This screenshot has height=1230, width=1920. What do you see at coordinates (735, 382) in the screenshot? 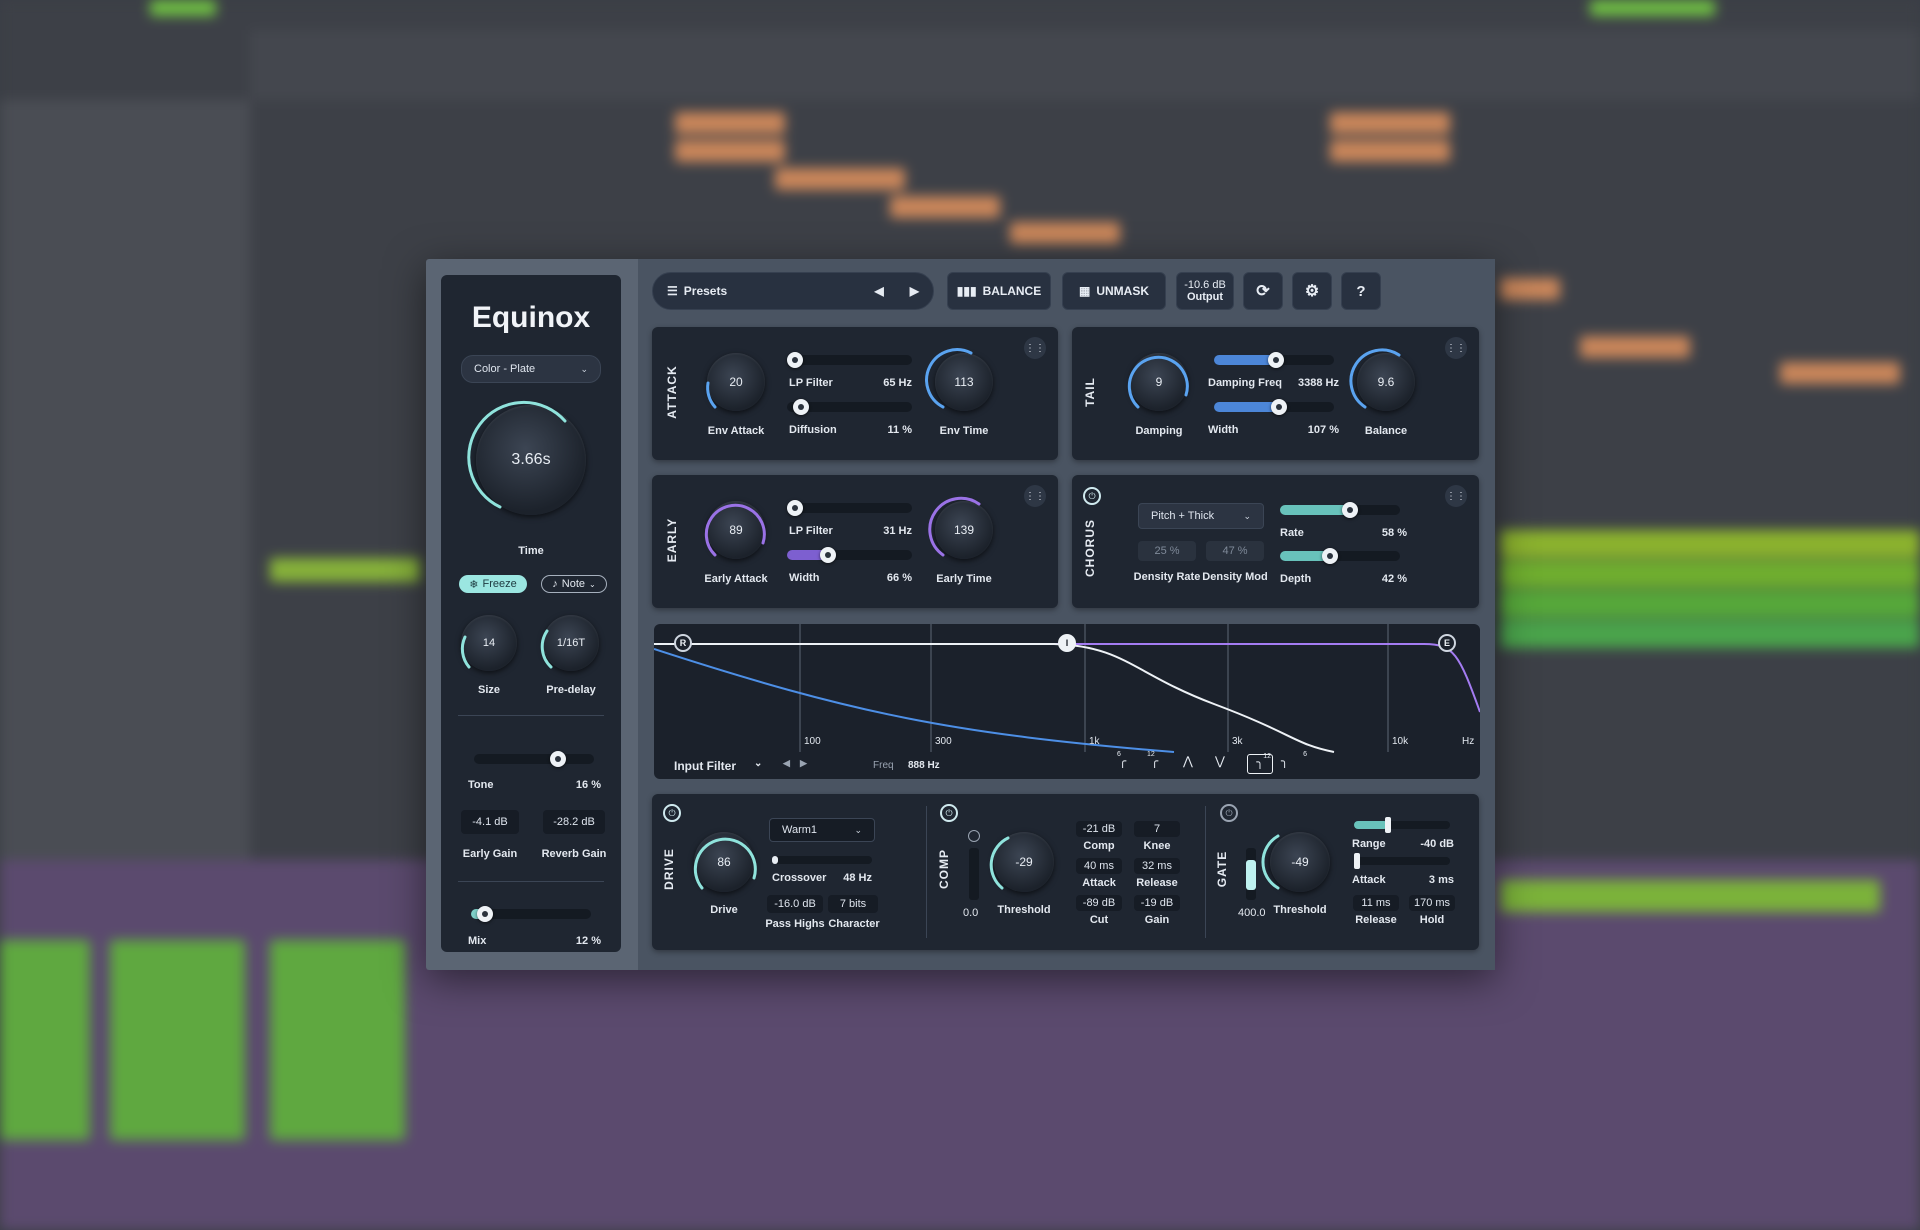
I see `env-attack-knob: 20` at bounding box center [735, 382].